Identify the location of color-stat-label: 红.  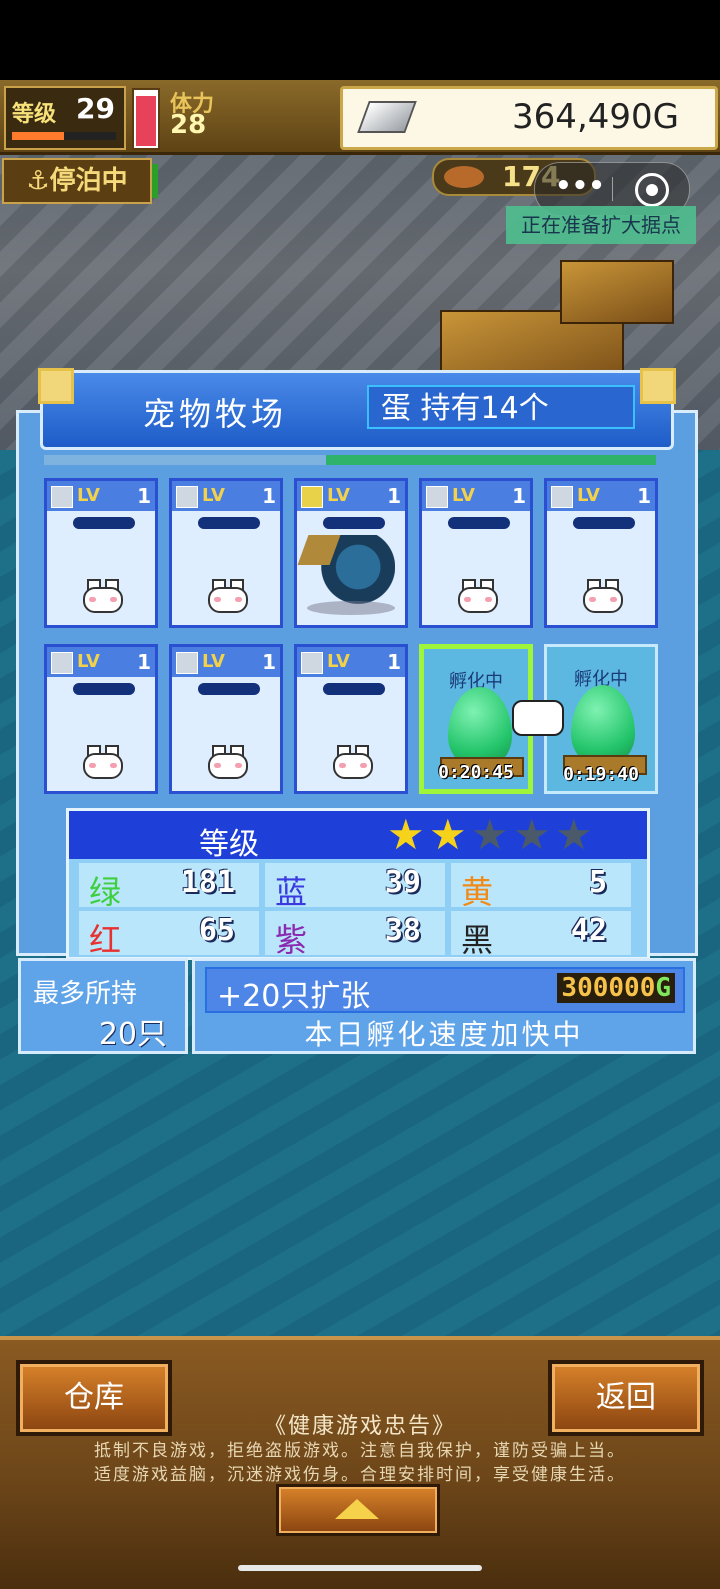
(105, 940).